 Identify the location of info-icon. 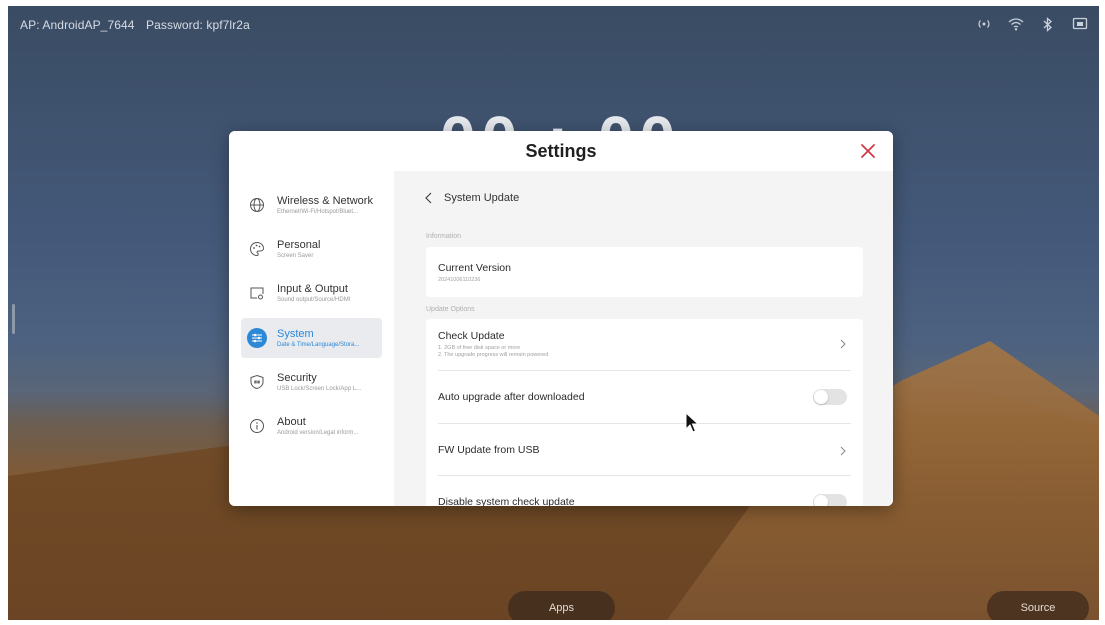
(257, 426).